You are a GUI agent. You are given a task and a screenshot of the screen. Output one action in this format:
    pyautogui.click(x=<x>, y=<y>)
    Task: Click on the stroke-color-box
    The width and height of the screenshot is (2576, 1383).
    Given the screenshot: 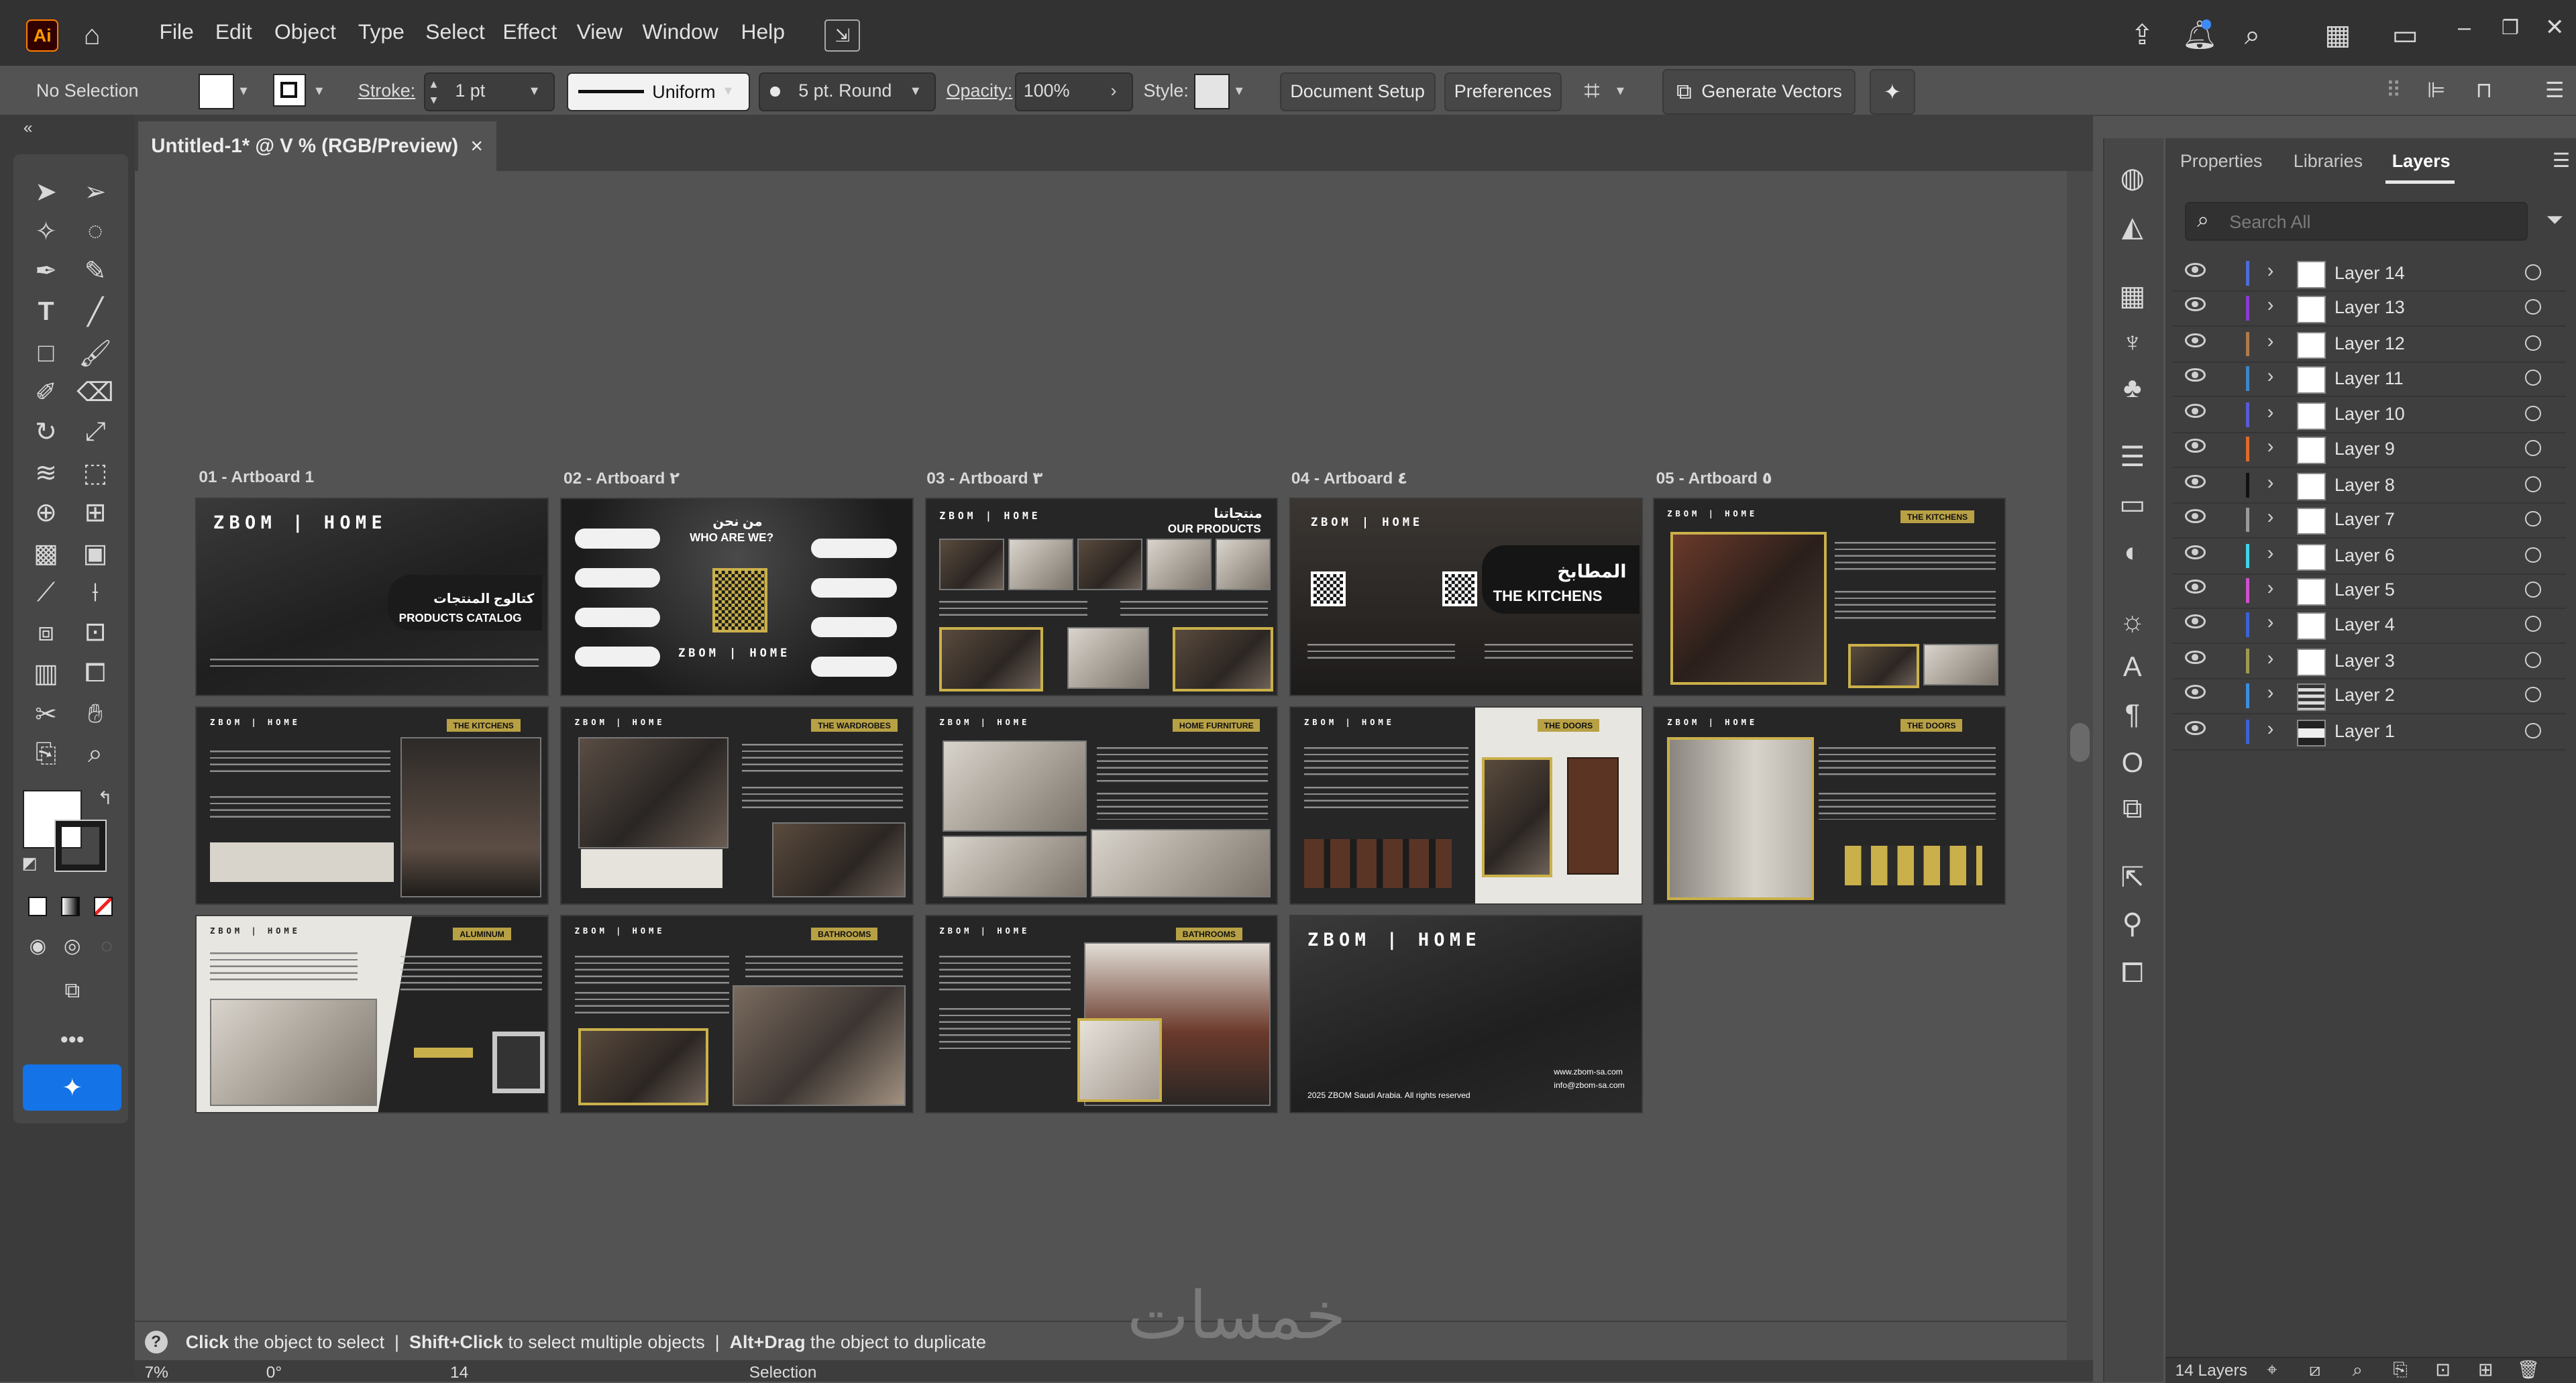 What is the action you would take?
    pyautogui.click(x=80, y=846)
    